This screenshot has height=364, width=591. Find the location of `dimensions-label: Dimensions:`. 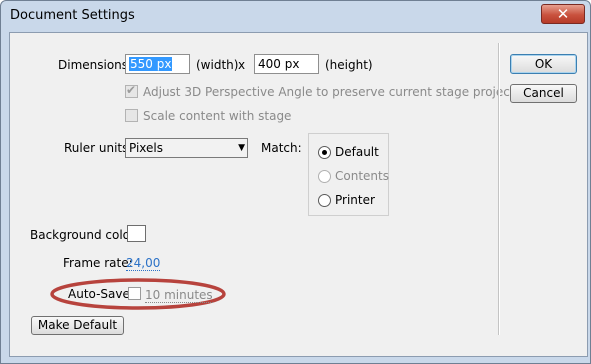

dimensions-label: Dimensions: is located at coordinates (95, 65).